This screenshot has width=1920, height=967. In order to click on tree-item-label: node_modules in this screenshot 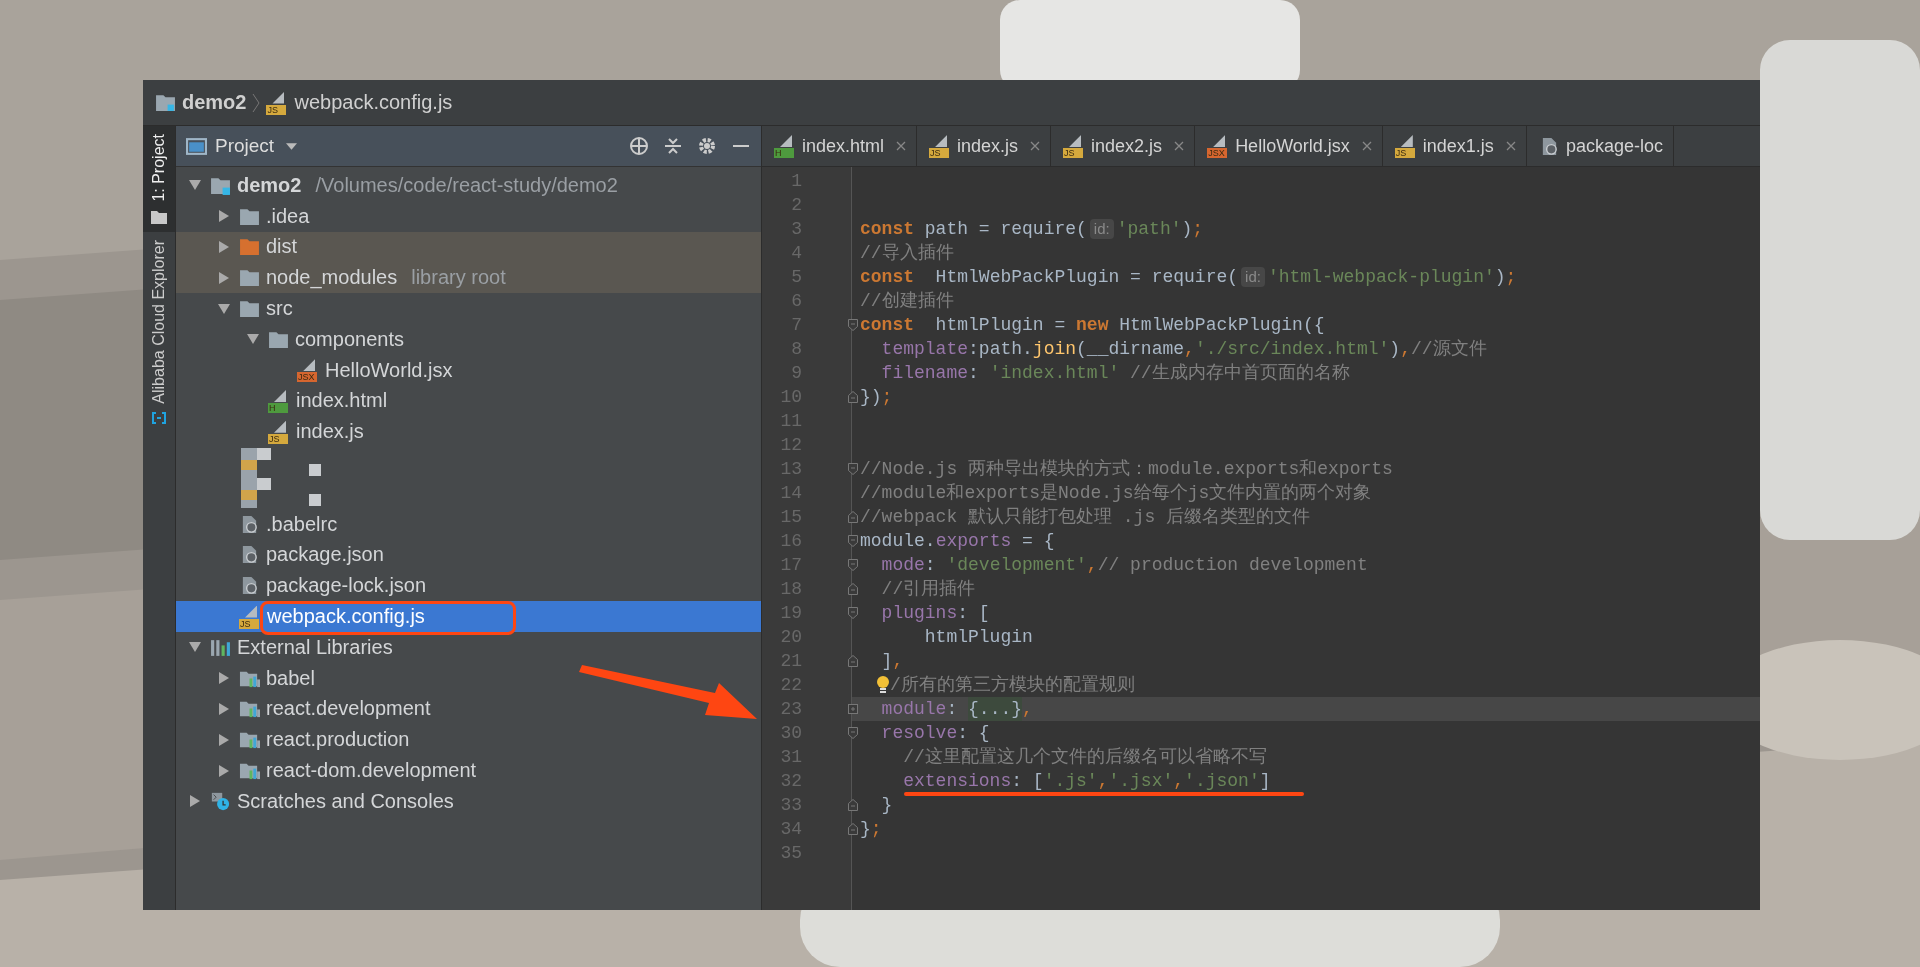, I will do `click(332, 278)`.